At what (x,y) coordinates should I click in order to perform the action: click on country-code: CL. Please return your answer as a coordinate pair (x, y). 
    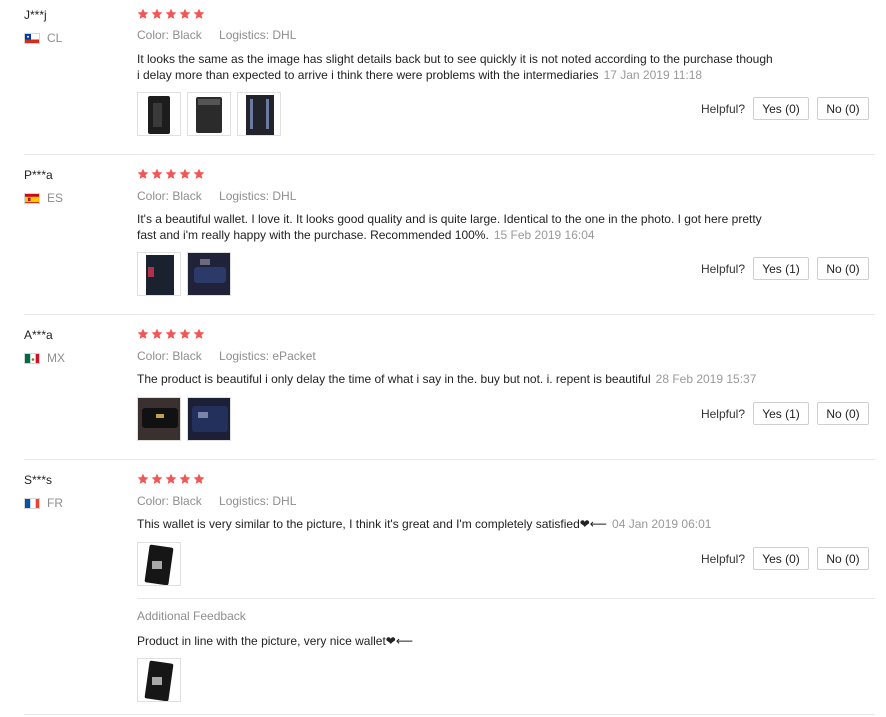
    Looking at the image, I should click on (55, 38).